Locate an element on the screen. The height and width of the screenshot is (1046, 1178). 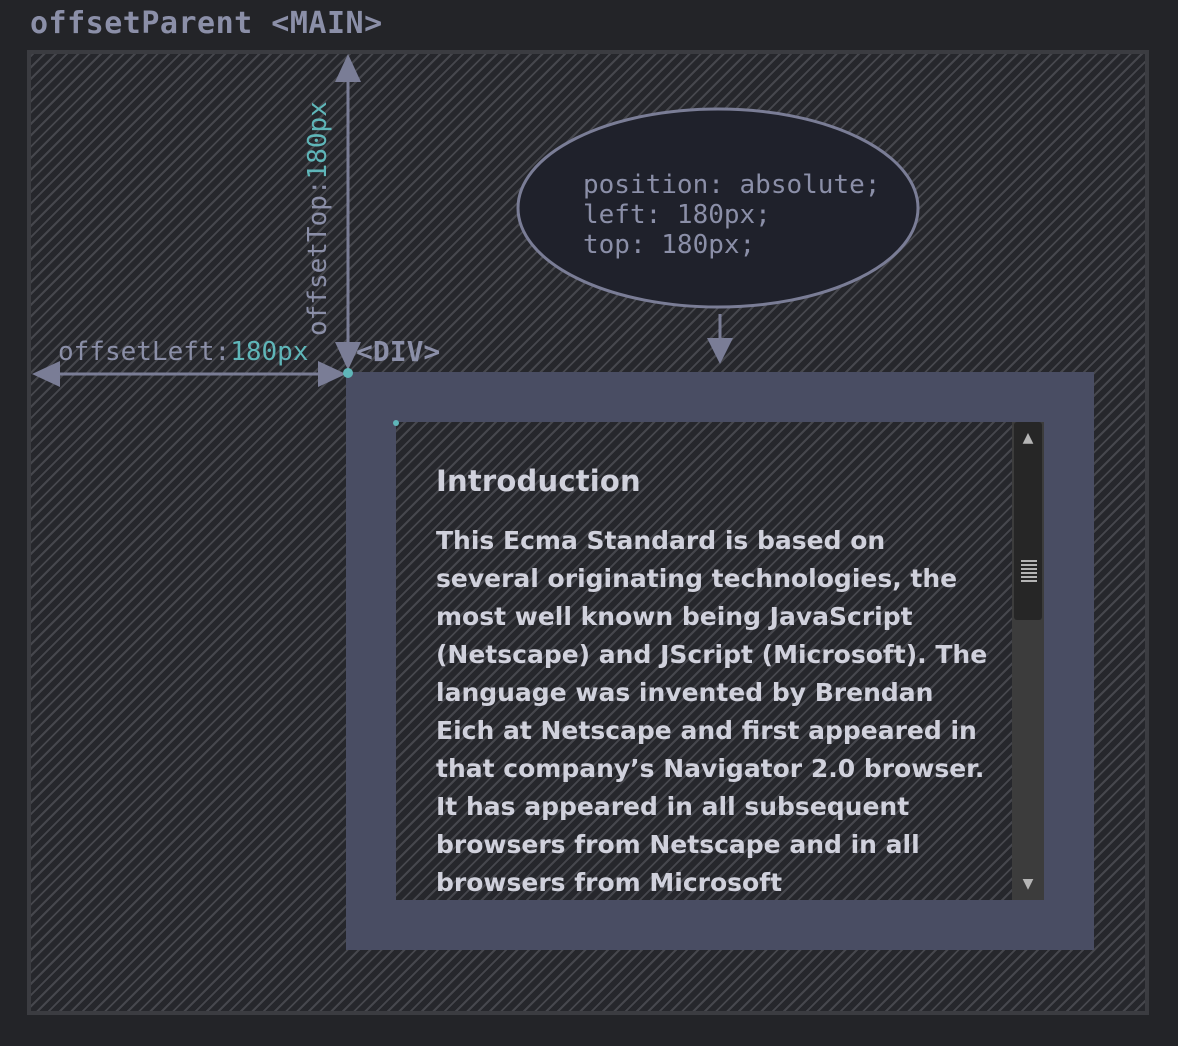
css-note-line3: top: 180px; is located at coordinates (669, 245).